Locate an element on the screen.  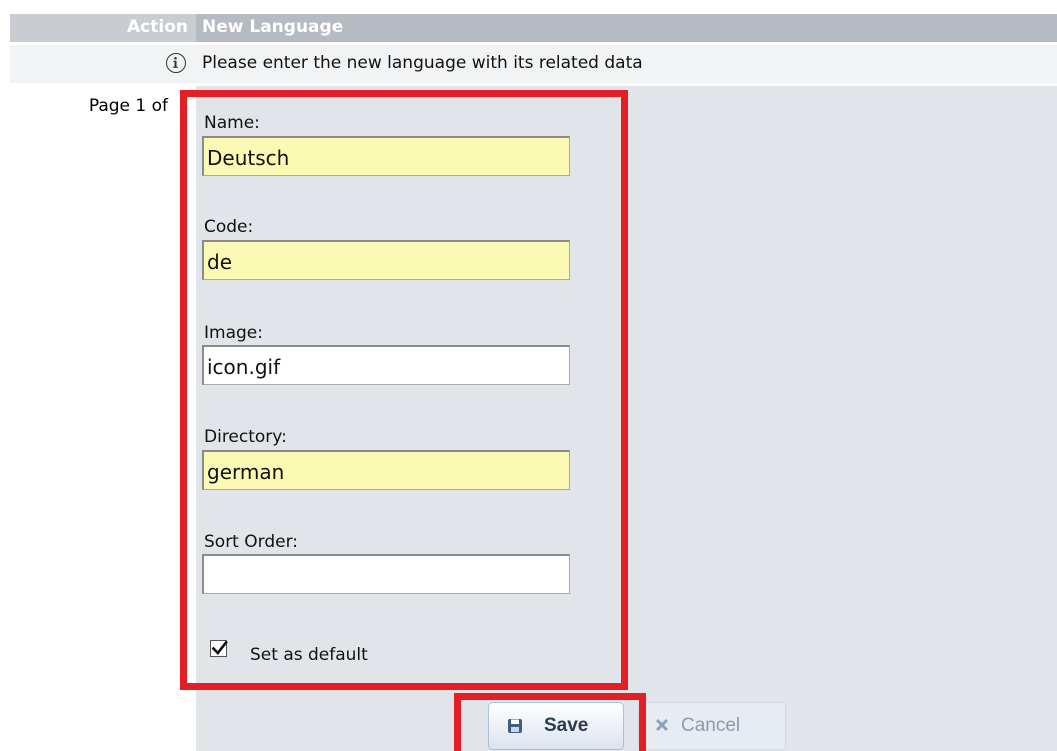
cancel-button-label: Cancel is located at coordinates (711, 725).